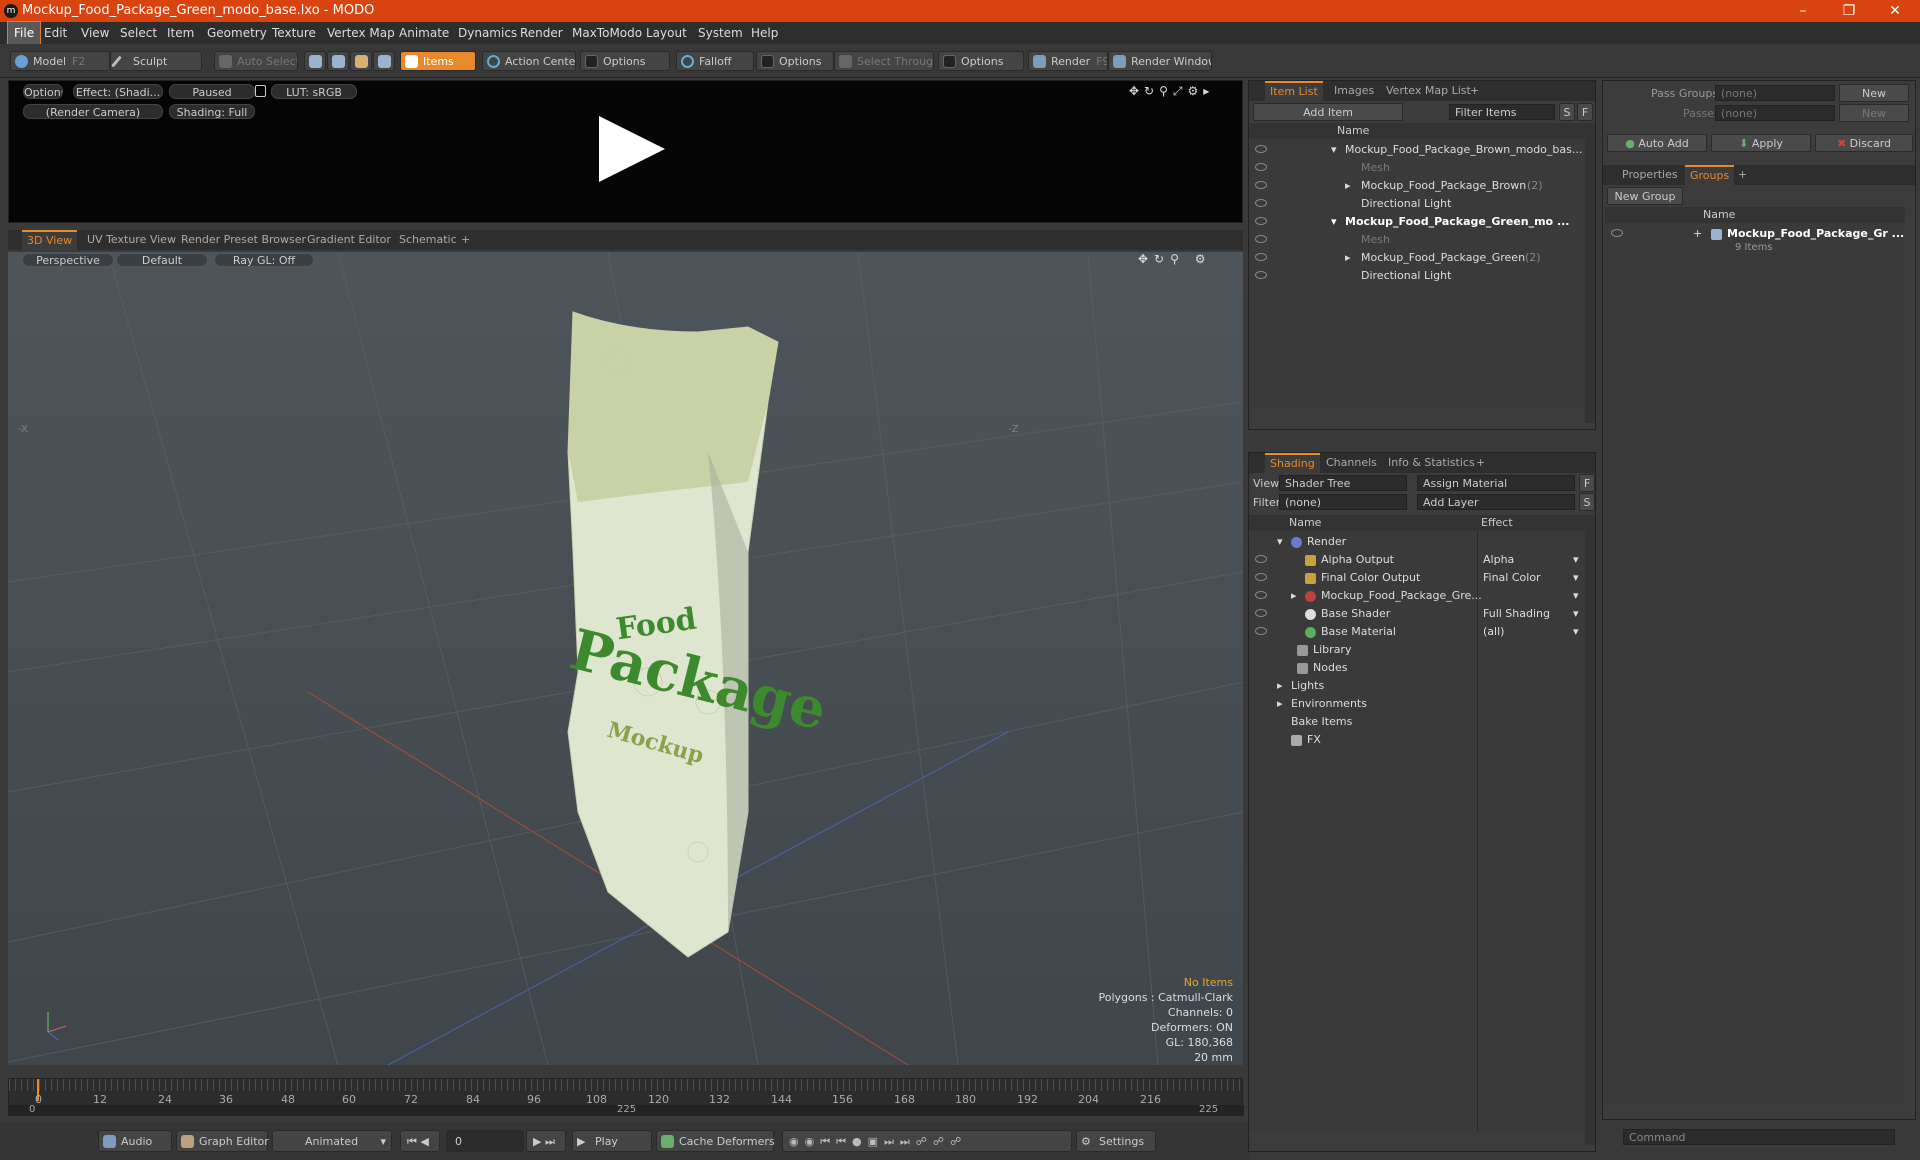 The height and width of the screenshot is (1160, 1920). I want to click on select-through-button: Select Through, so click(884, 61).